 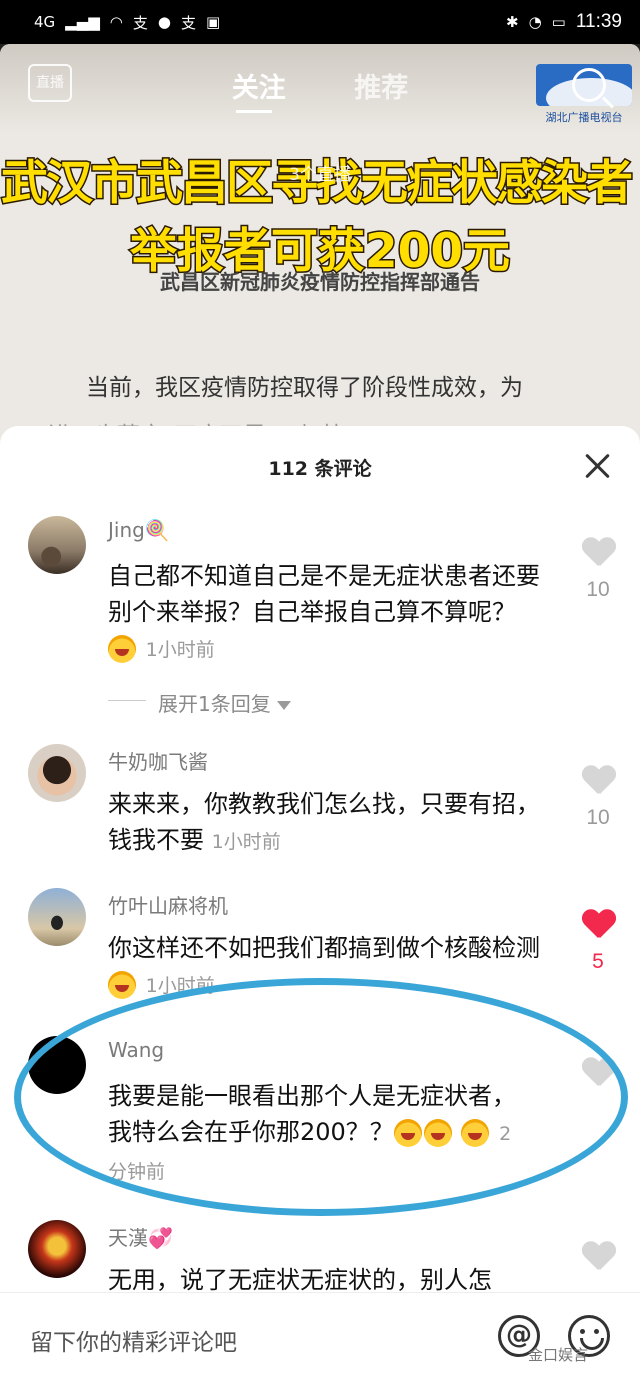 I want to click on comment-text: 来来来，你教教我们怎么找，只要有招，钱我不要 1小时前, so click(x=328, y=823).